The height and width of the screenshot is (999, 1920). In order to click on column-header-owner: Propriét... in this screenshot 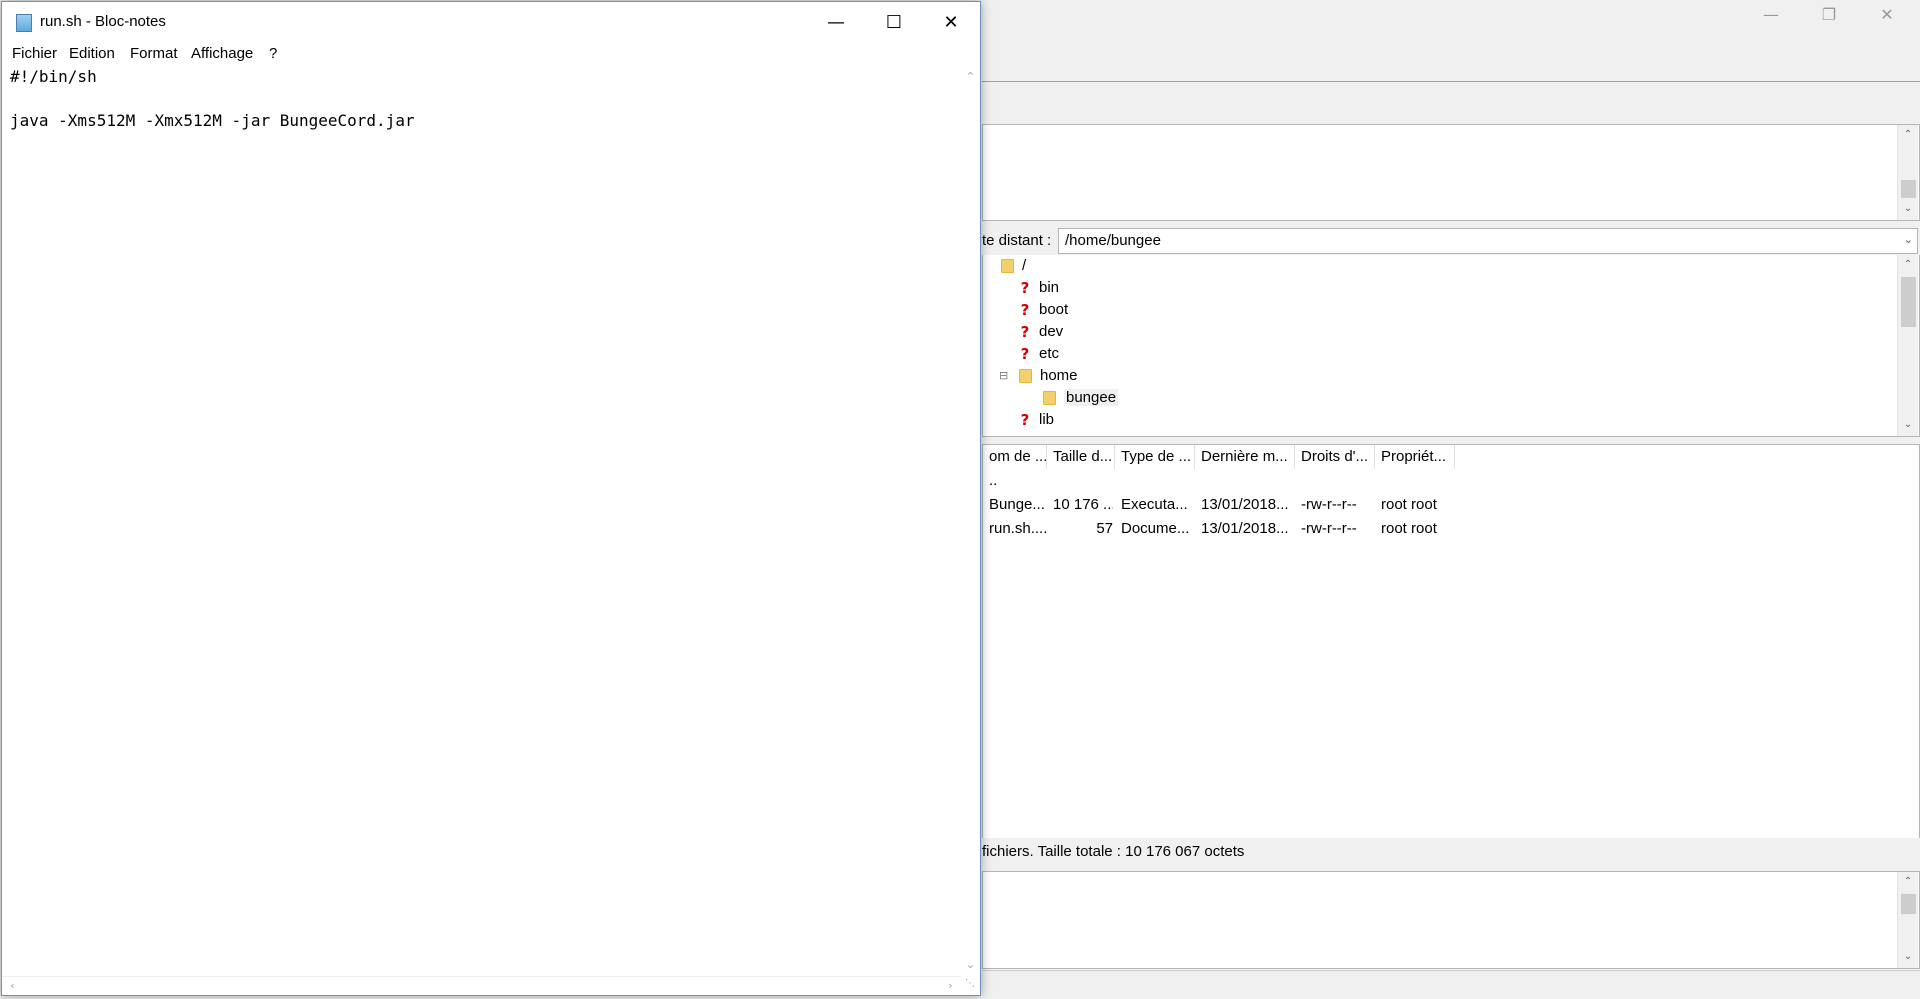, I will do `click(1415, 457)`.